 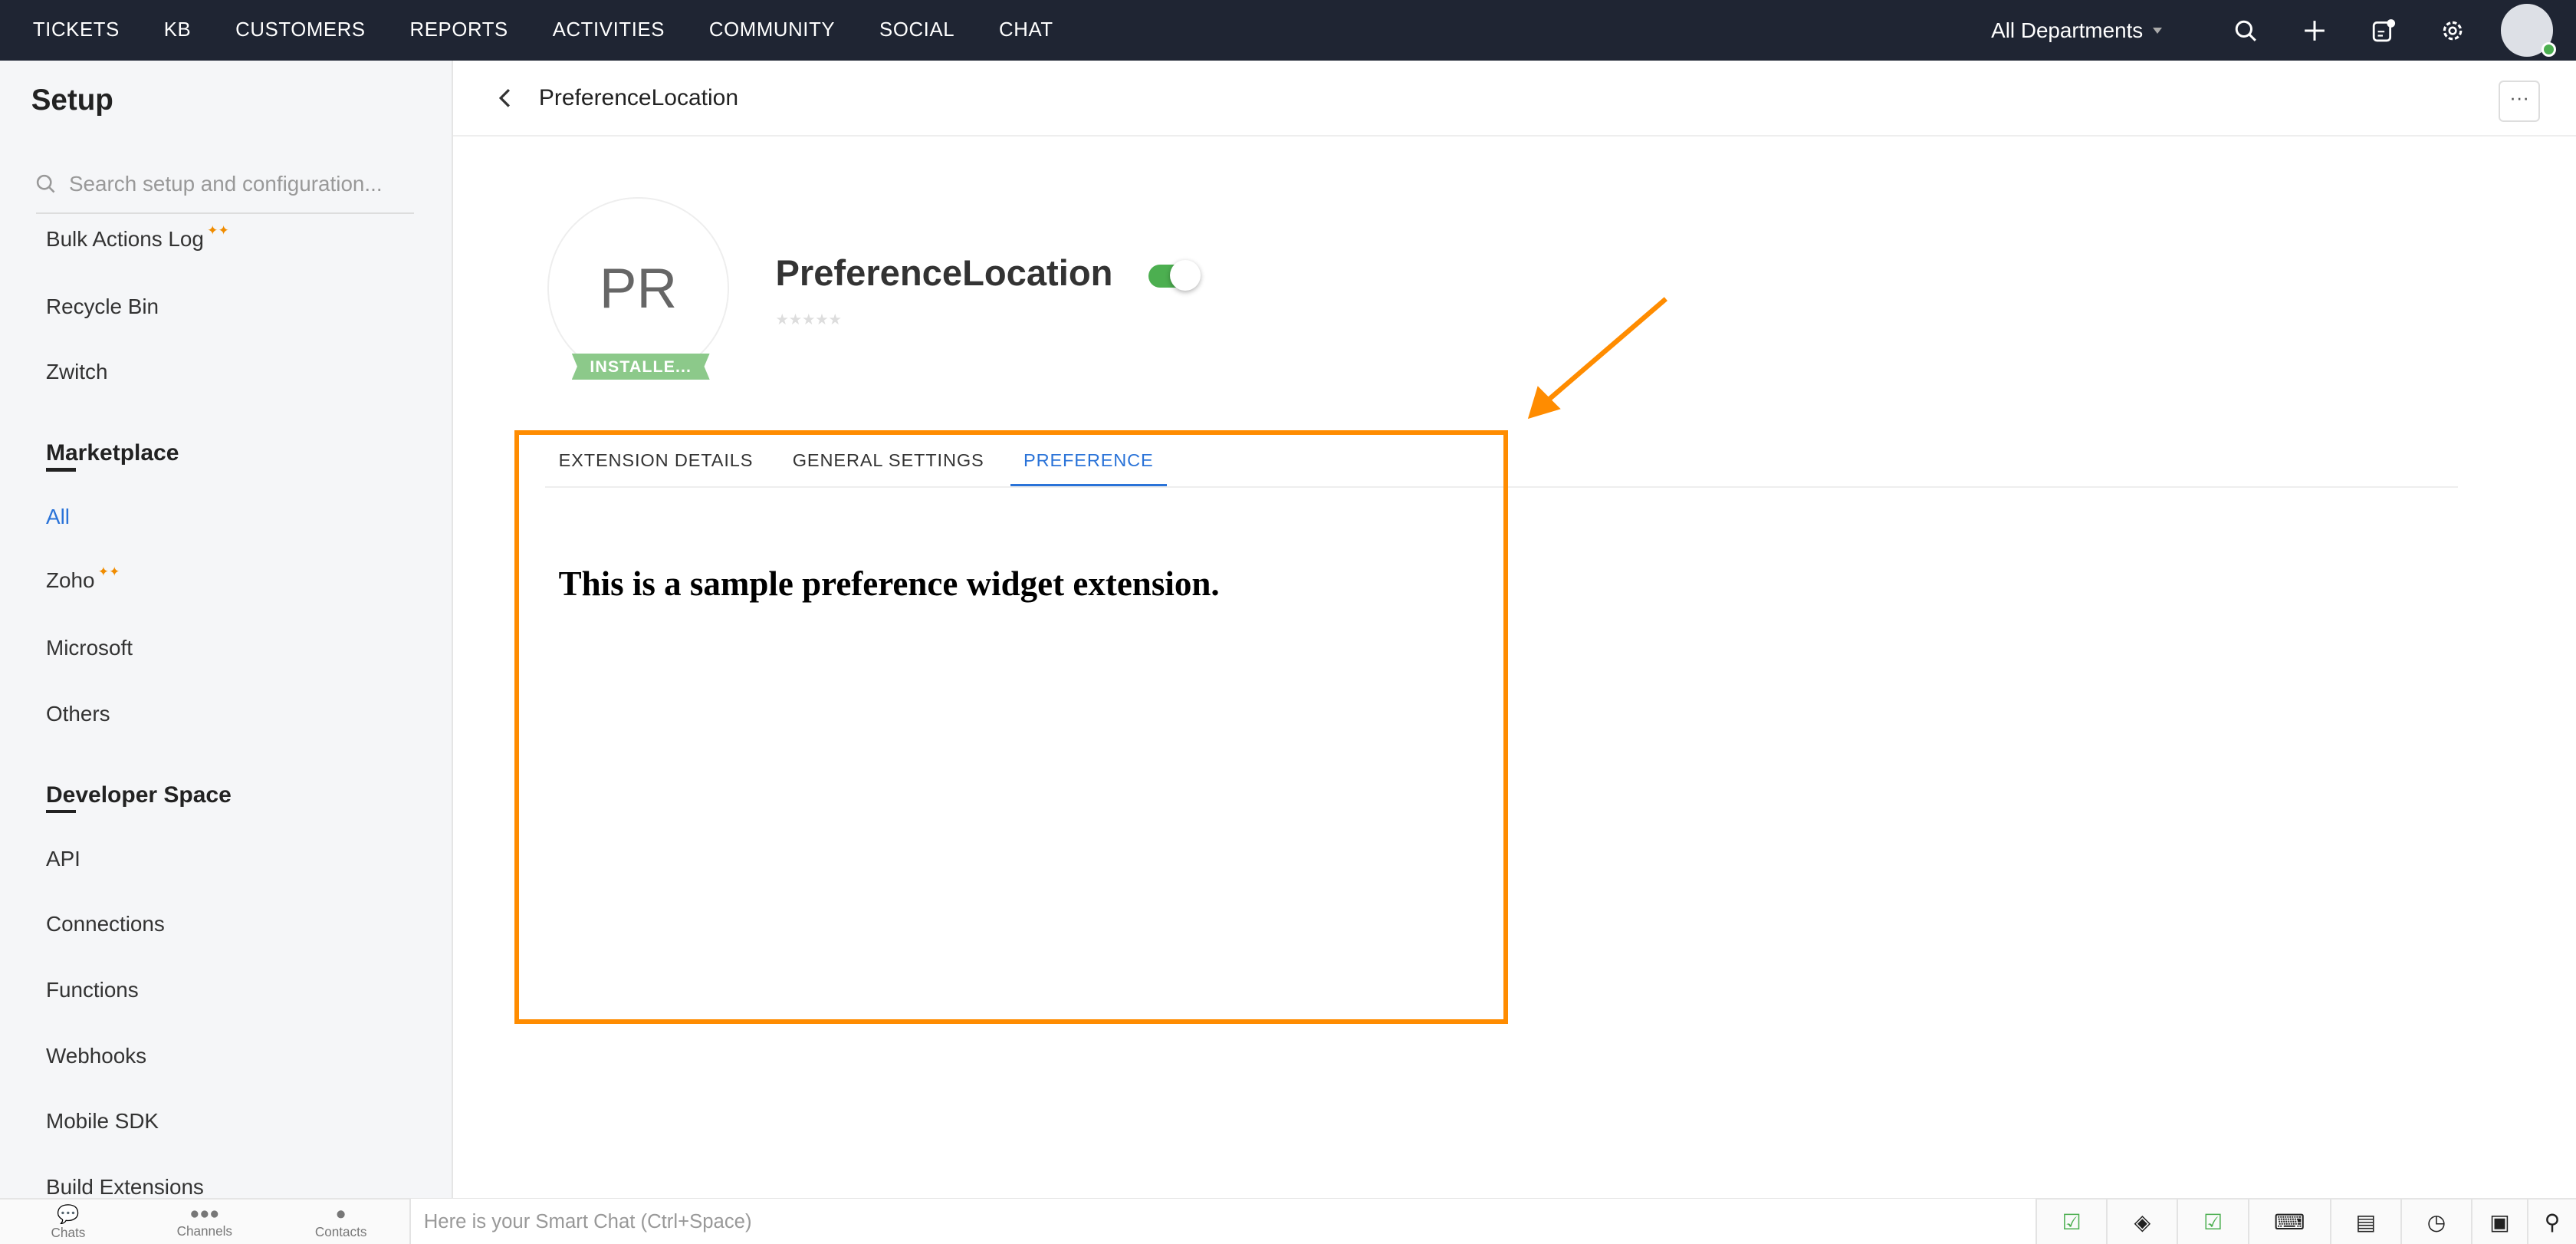 What do you see at coordinates (638, 97) in the screenshot?
I see `page-title: PreferenceLocation` at bounding box center [638, 97].